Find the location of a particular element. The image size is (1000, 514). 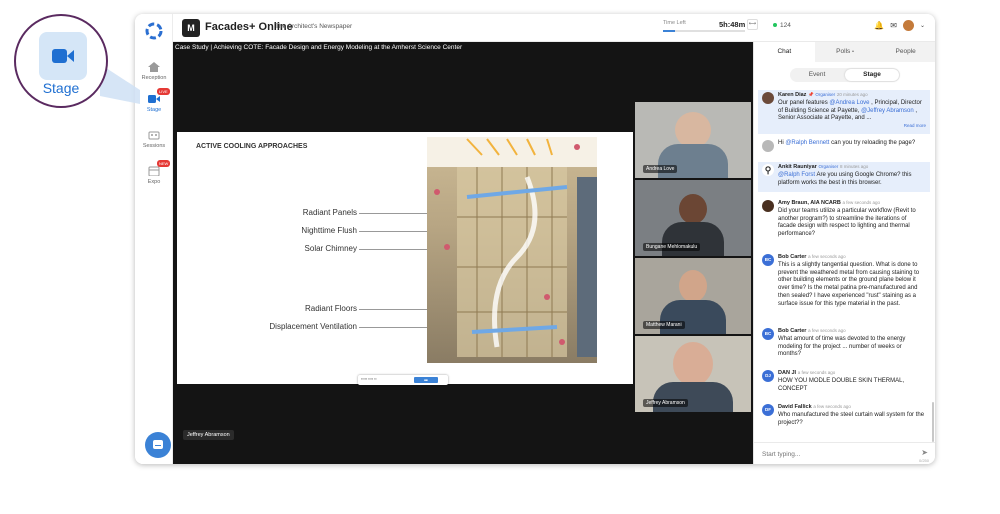

message-time: 8 minutes ago is located at coordinates (854, 166).